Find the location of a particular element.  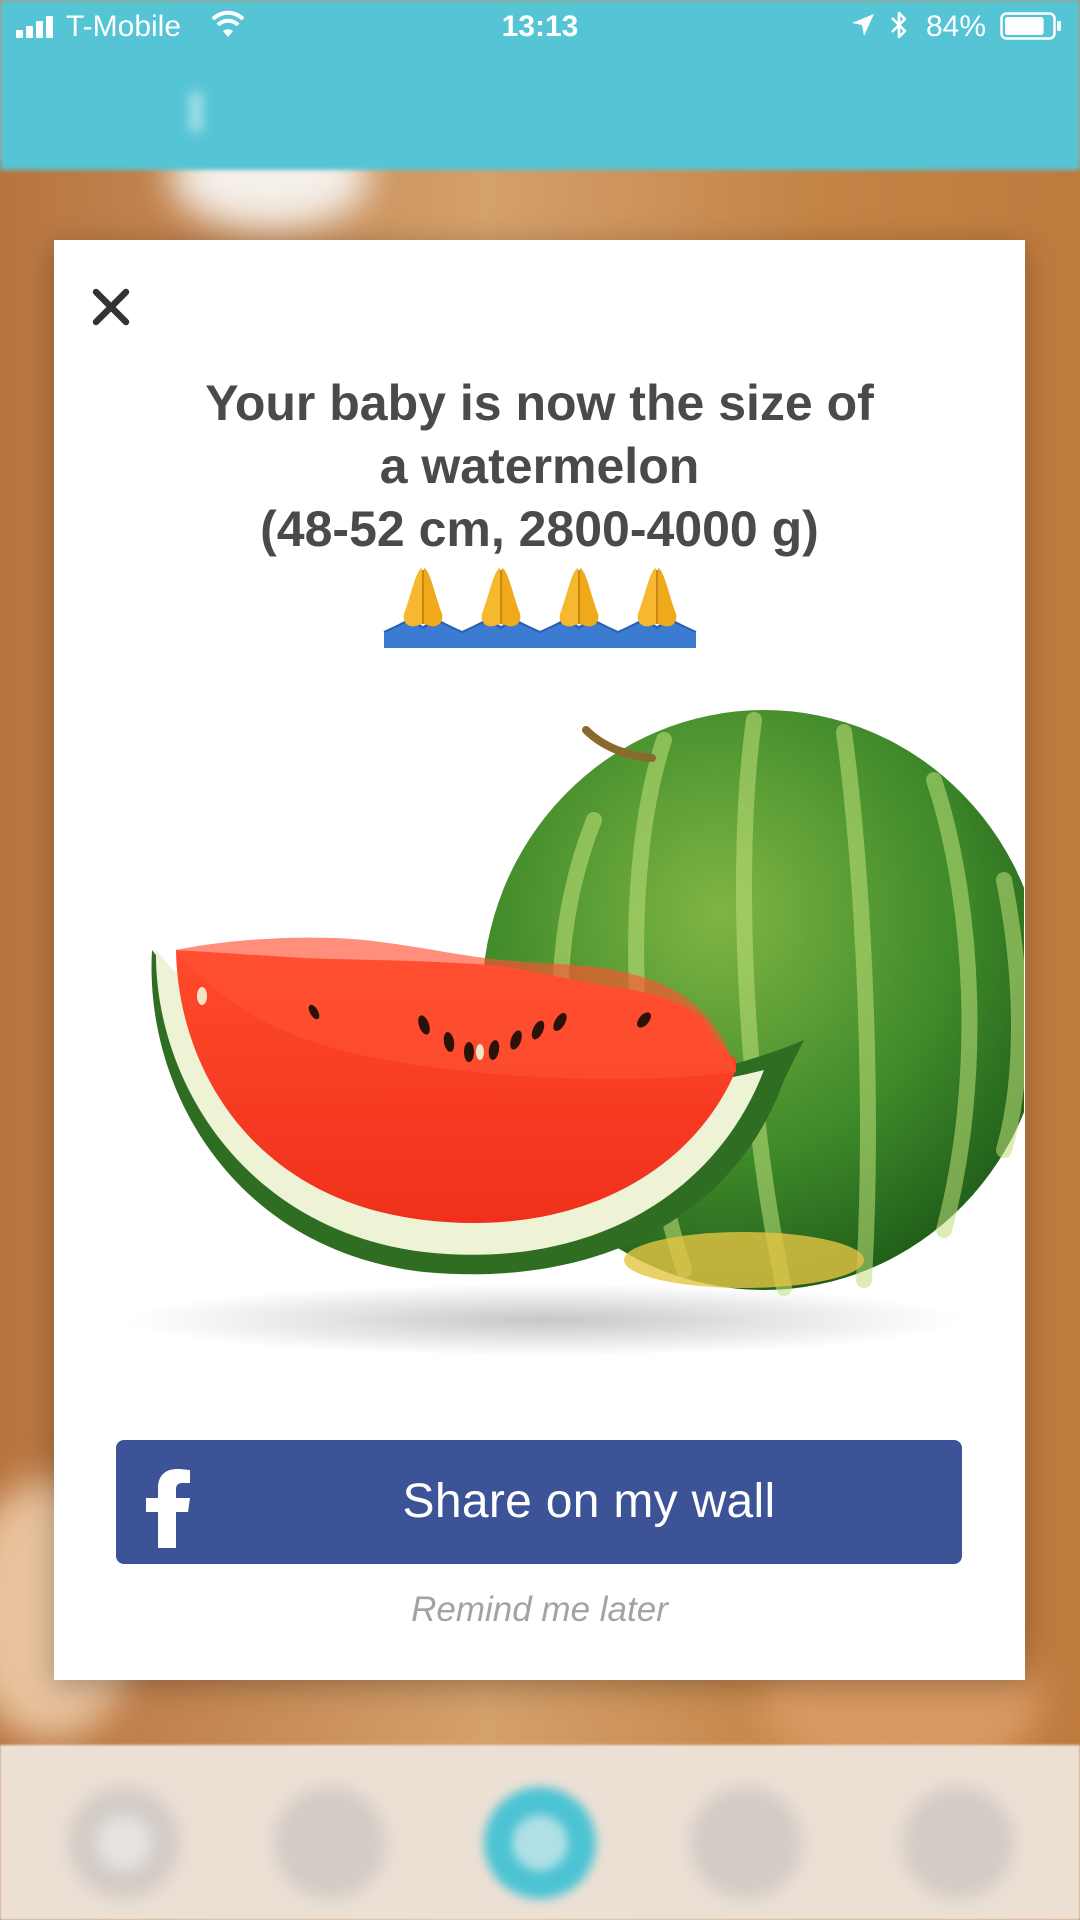

headline-line: a watermelon is located at coordinates (539, 466).